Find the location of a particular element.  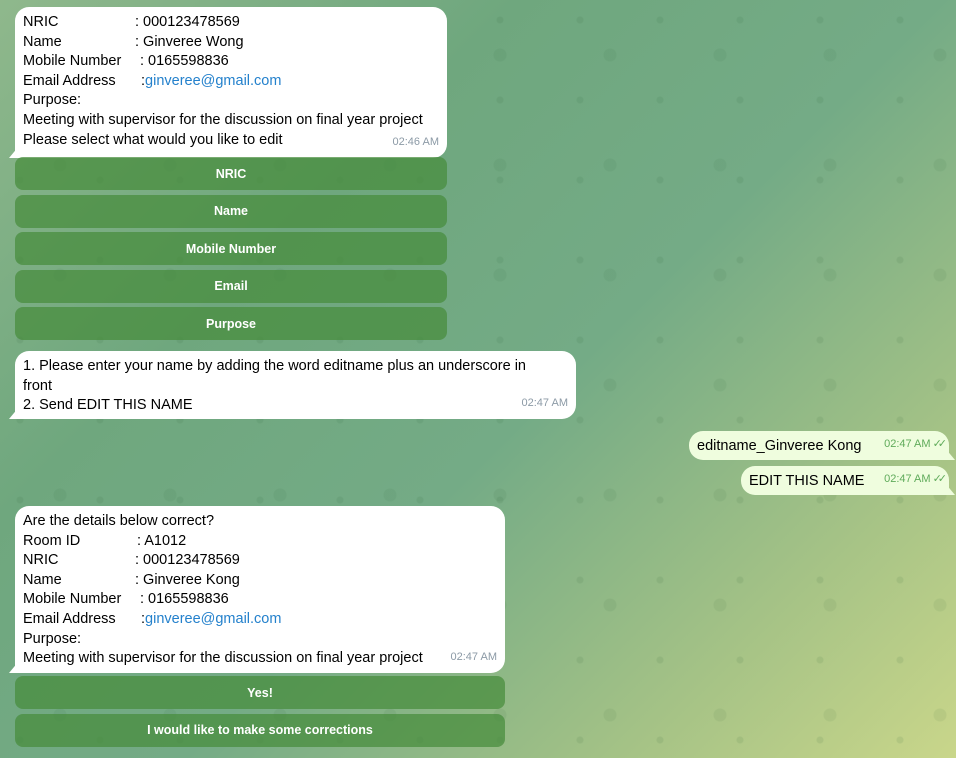

instruction-line: front is located at coordinates (38, 385).